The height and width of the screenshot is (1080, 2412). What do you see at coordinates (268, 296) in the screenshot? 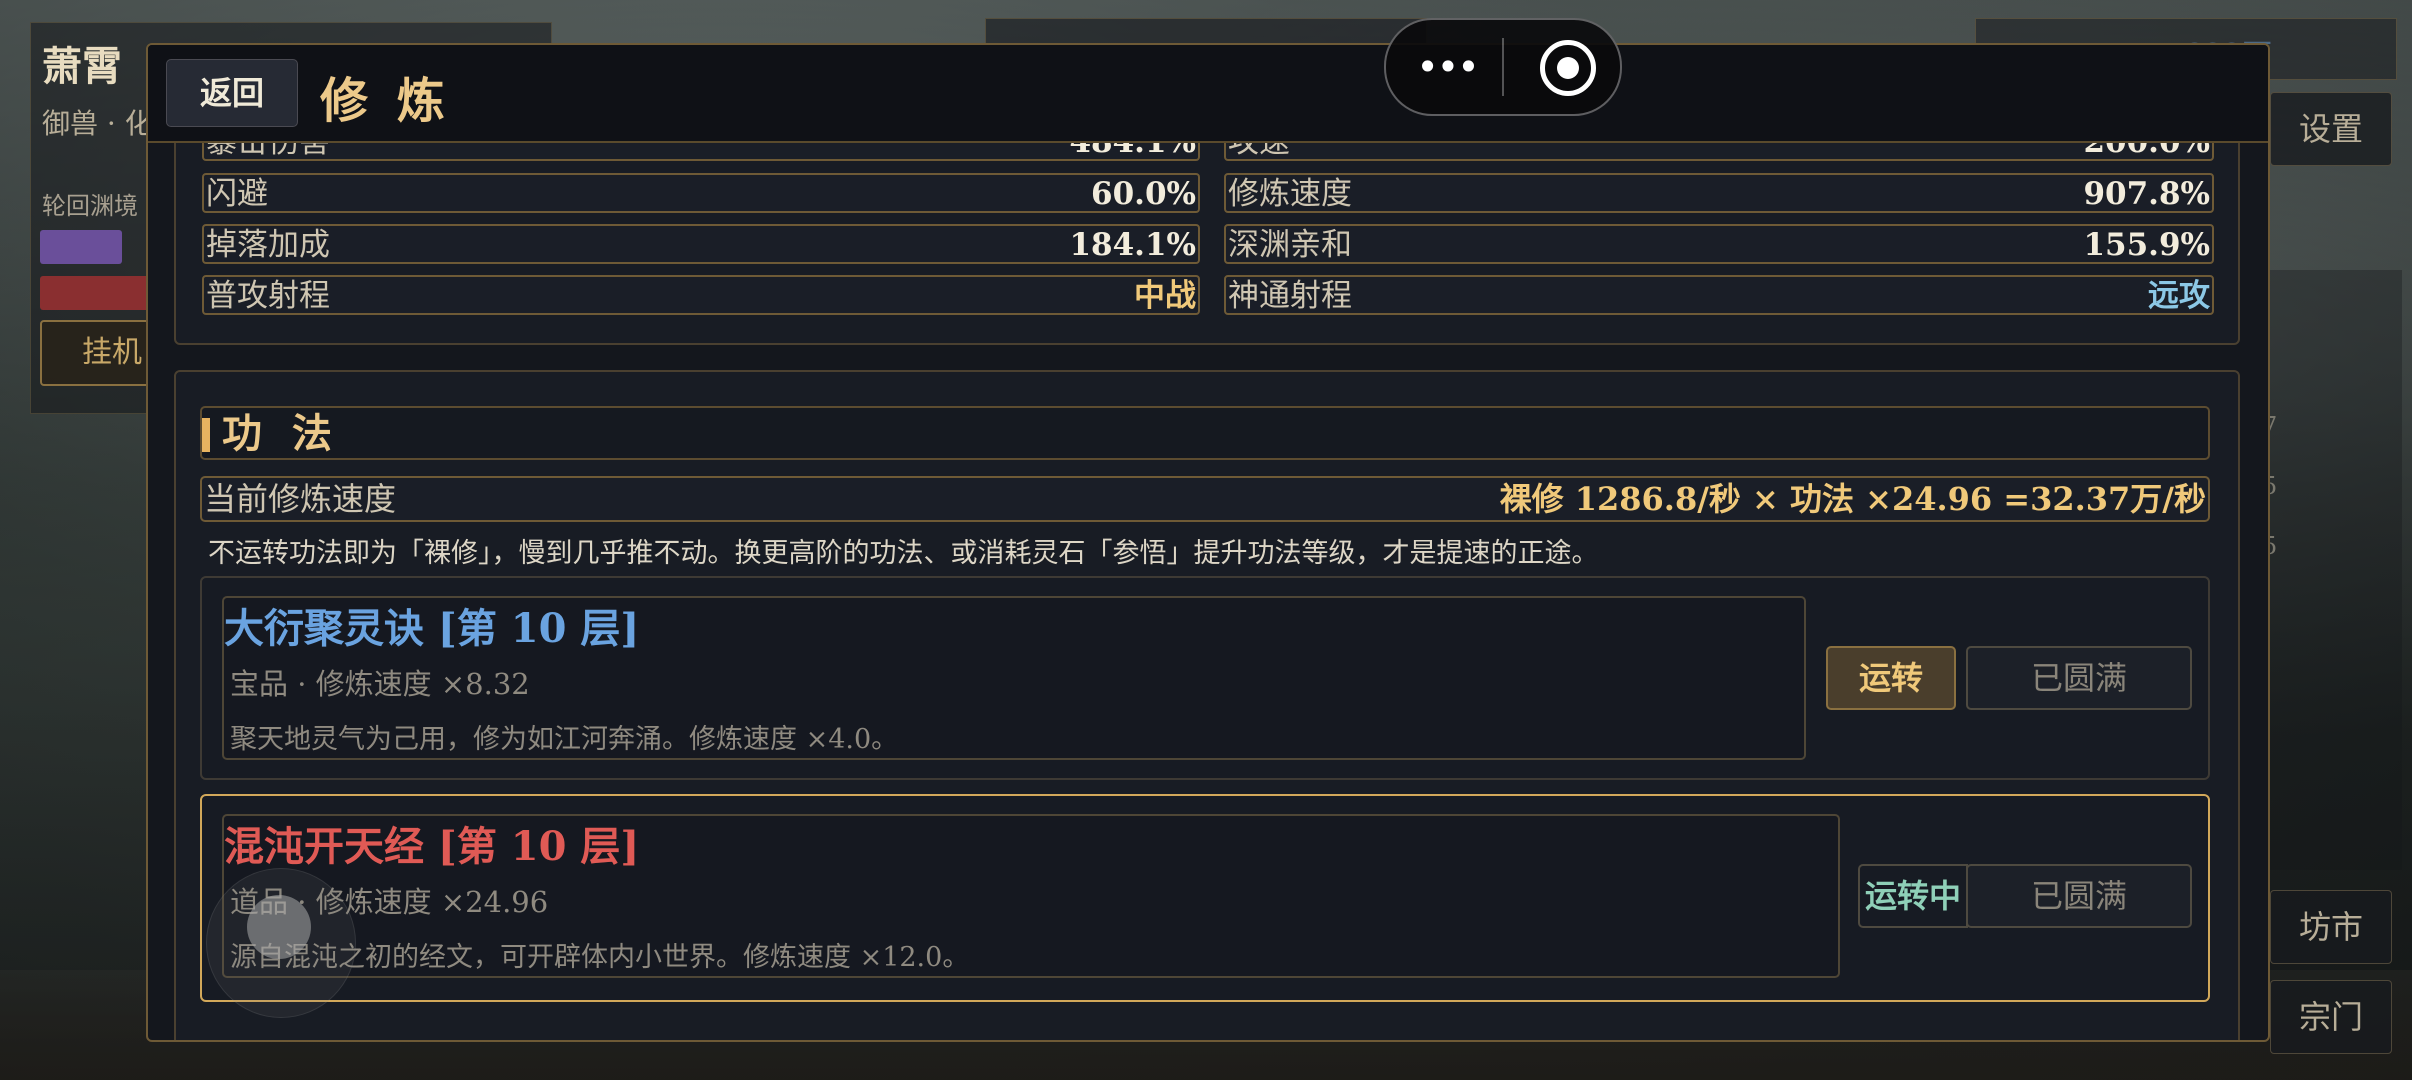
I see `stat-label: 普攻射程` at bounding box center [268, 296].